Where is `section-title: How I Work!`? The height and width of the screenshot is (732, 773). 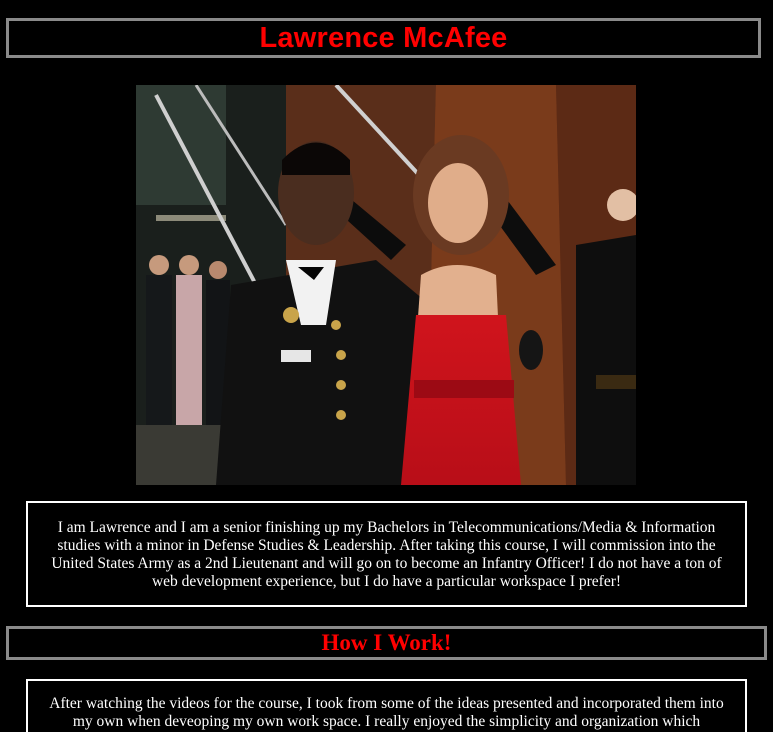 section-title: How I Work! is located at coordinates (386, 642).